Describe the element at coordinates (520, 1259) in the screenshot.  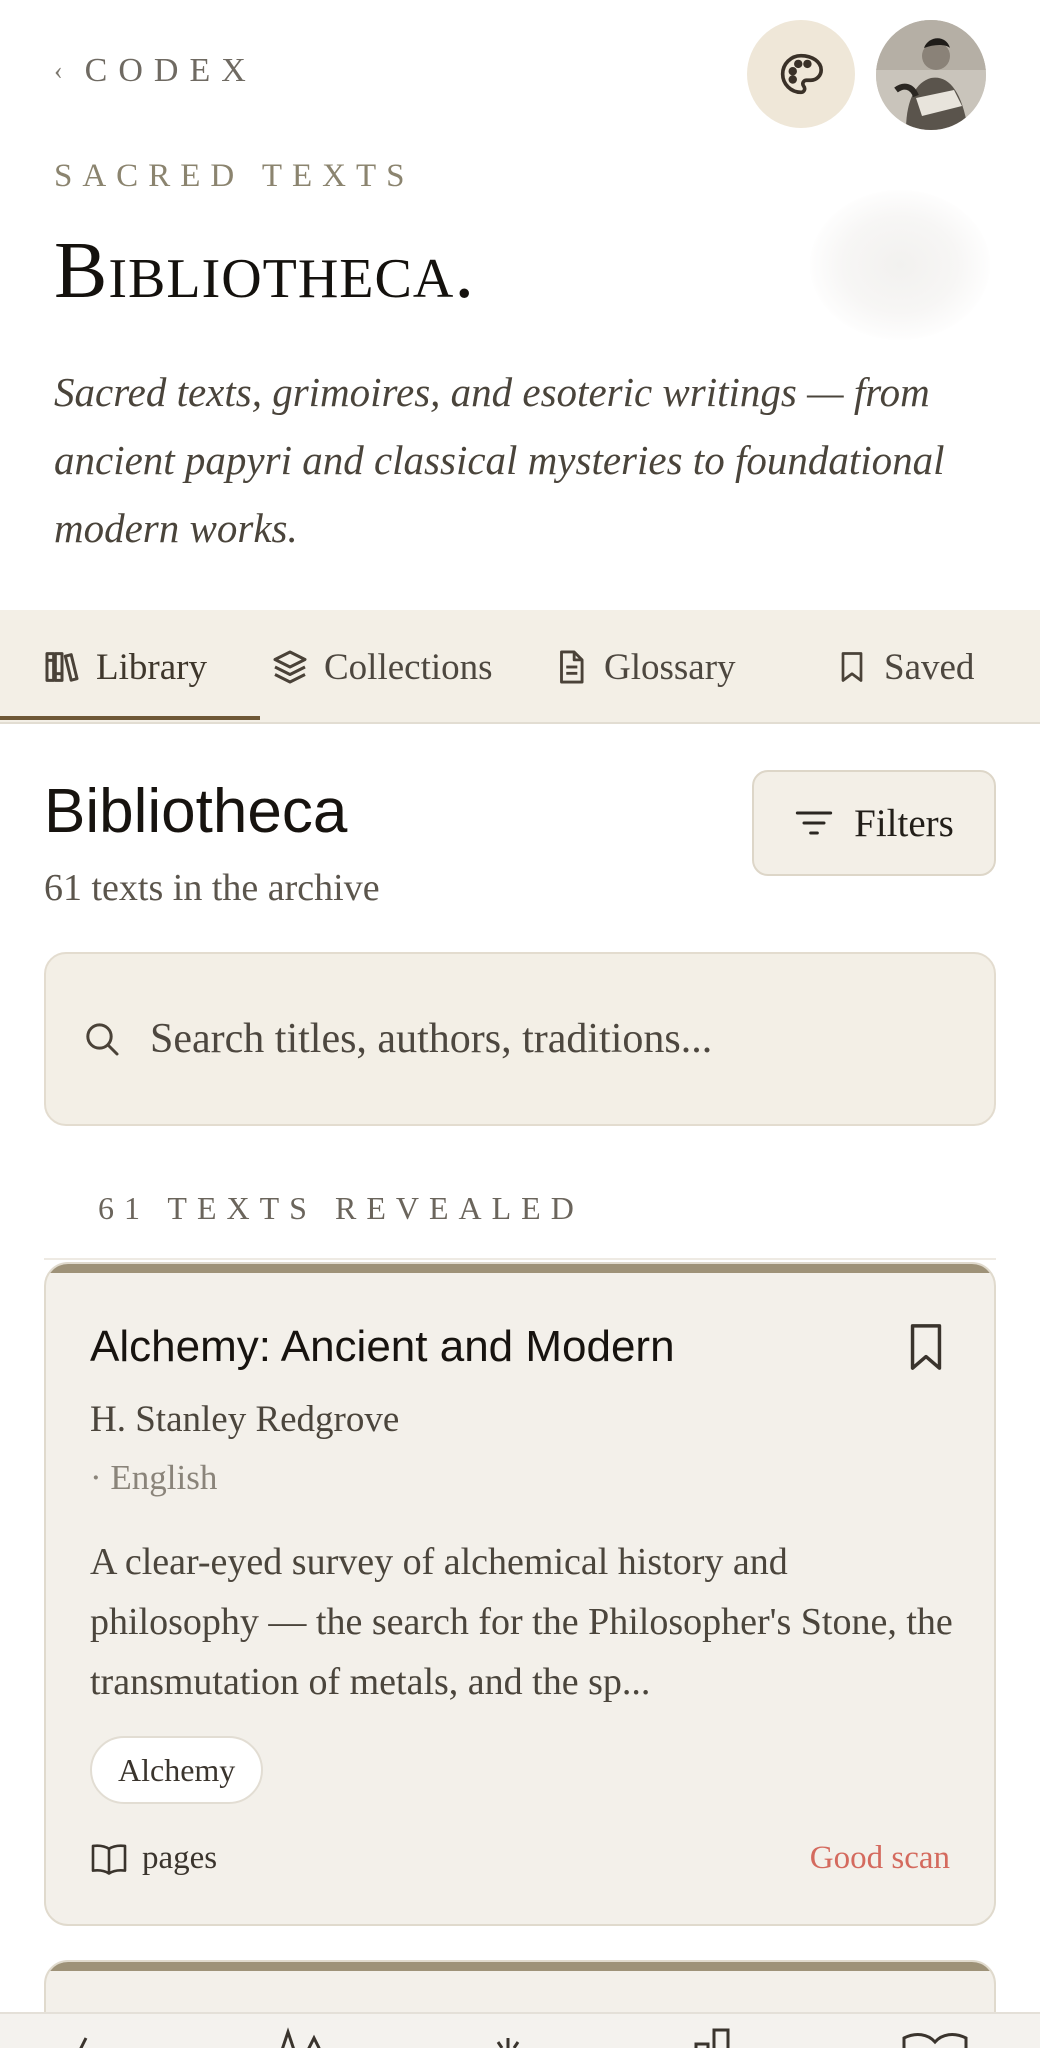
I see `divider` at that location.